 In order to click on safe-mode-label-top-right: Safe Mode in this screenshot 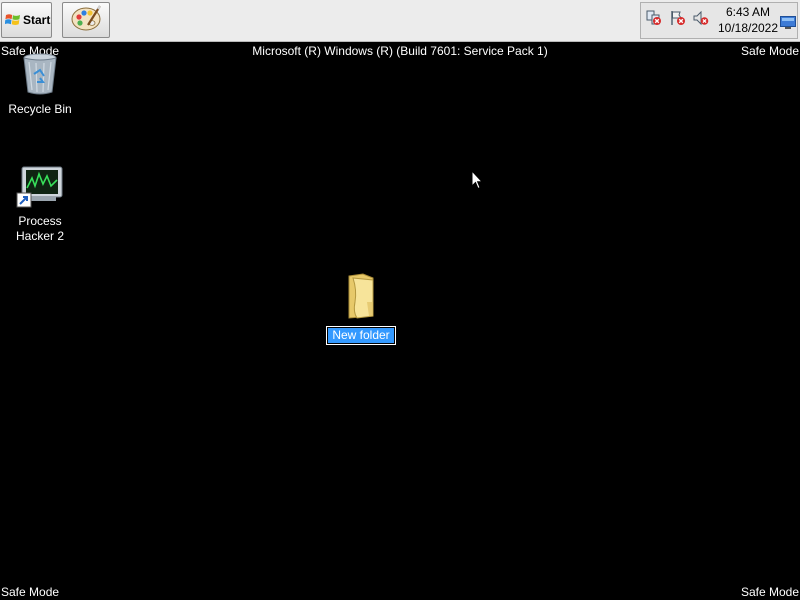, I will do `click(769, 51)`.